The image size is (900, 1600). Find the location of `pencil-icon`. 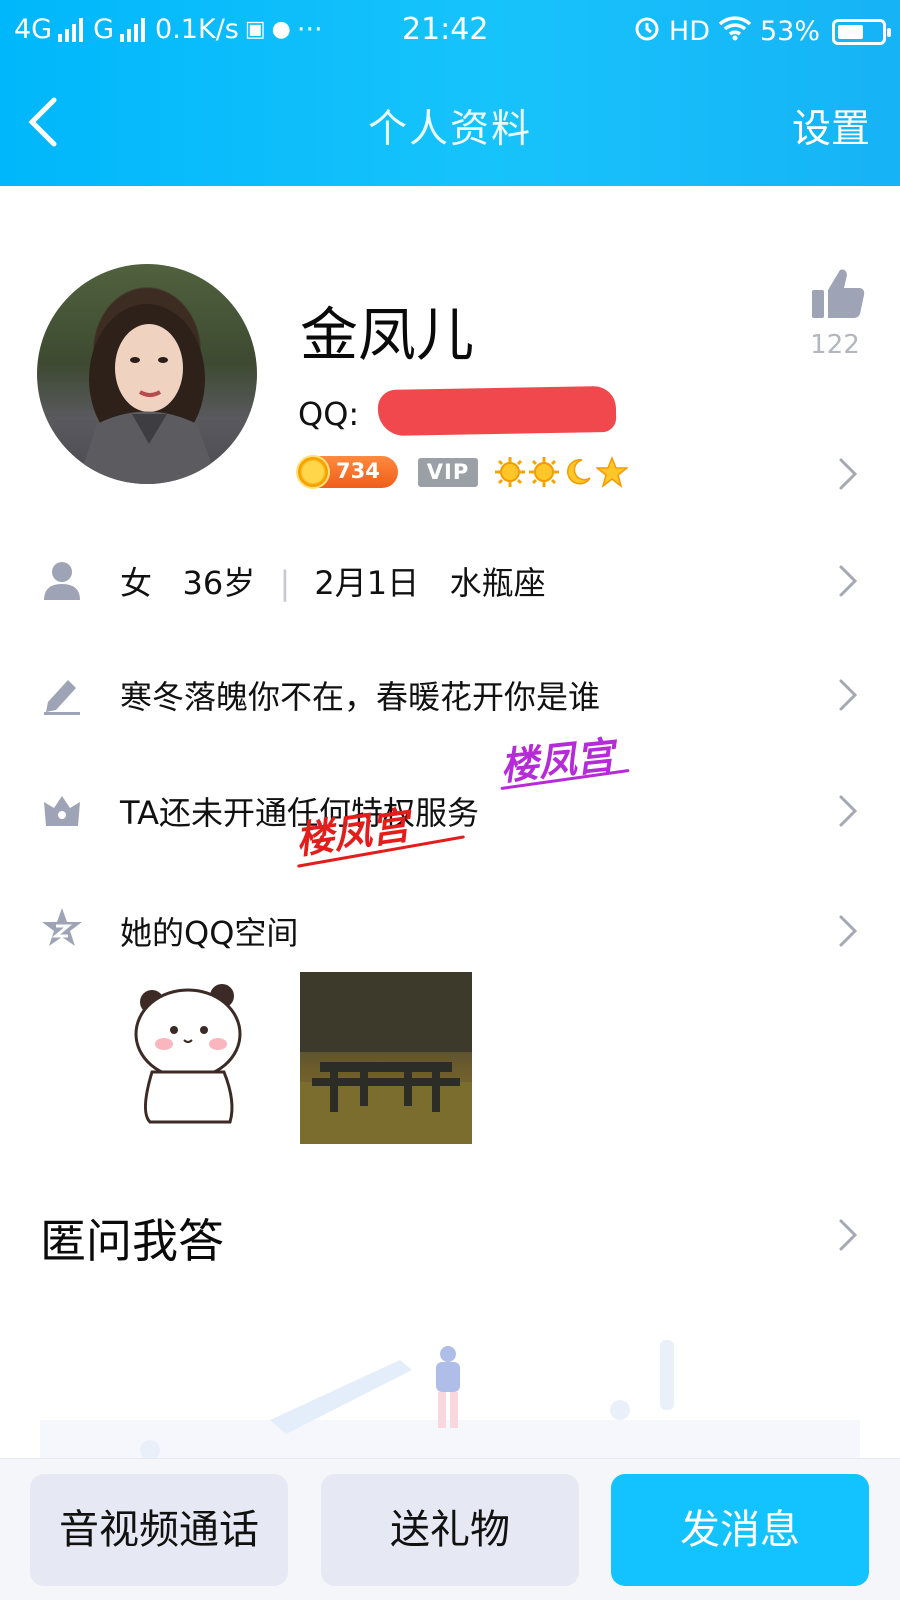

pencil-icon is located at coordinates (62, 694).